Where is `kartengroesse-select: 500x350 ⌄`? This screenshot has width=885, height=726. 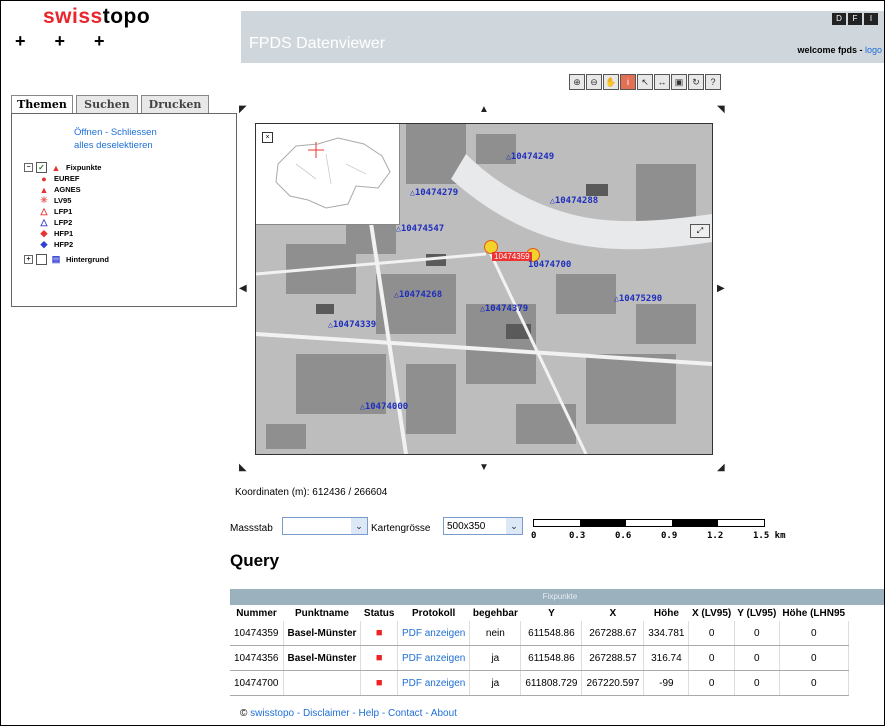
kartengroesse-select: 500x350 ⌄ is located at coordinates (483, 526).